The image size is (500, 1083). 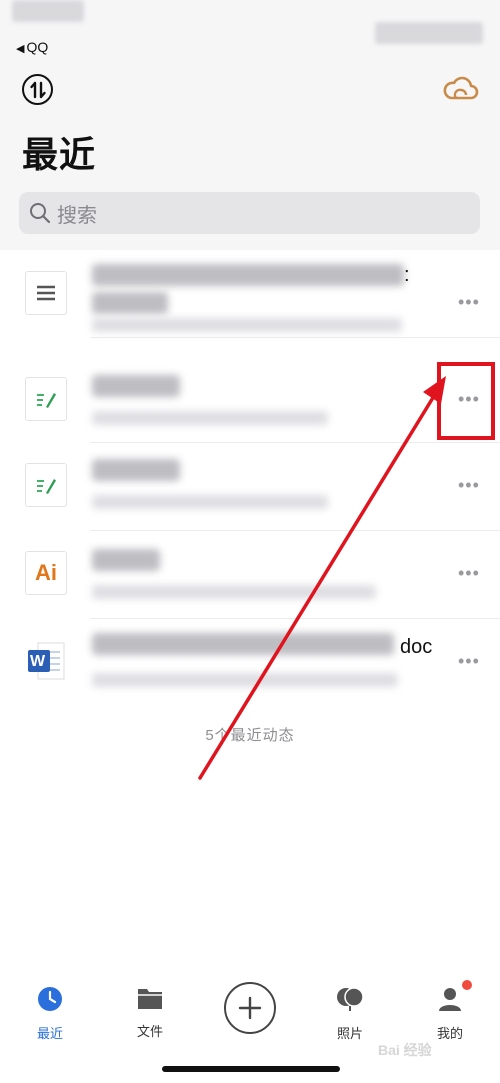 I want to click on file-name-visible-part: :, so click(x=407, y=275).